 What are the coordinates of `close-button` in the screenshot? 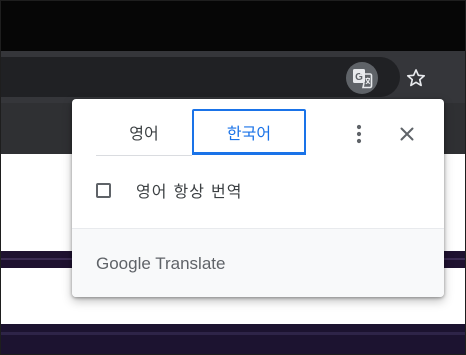 It's located at (407, 134).